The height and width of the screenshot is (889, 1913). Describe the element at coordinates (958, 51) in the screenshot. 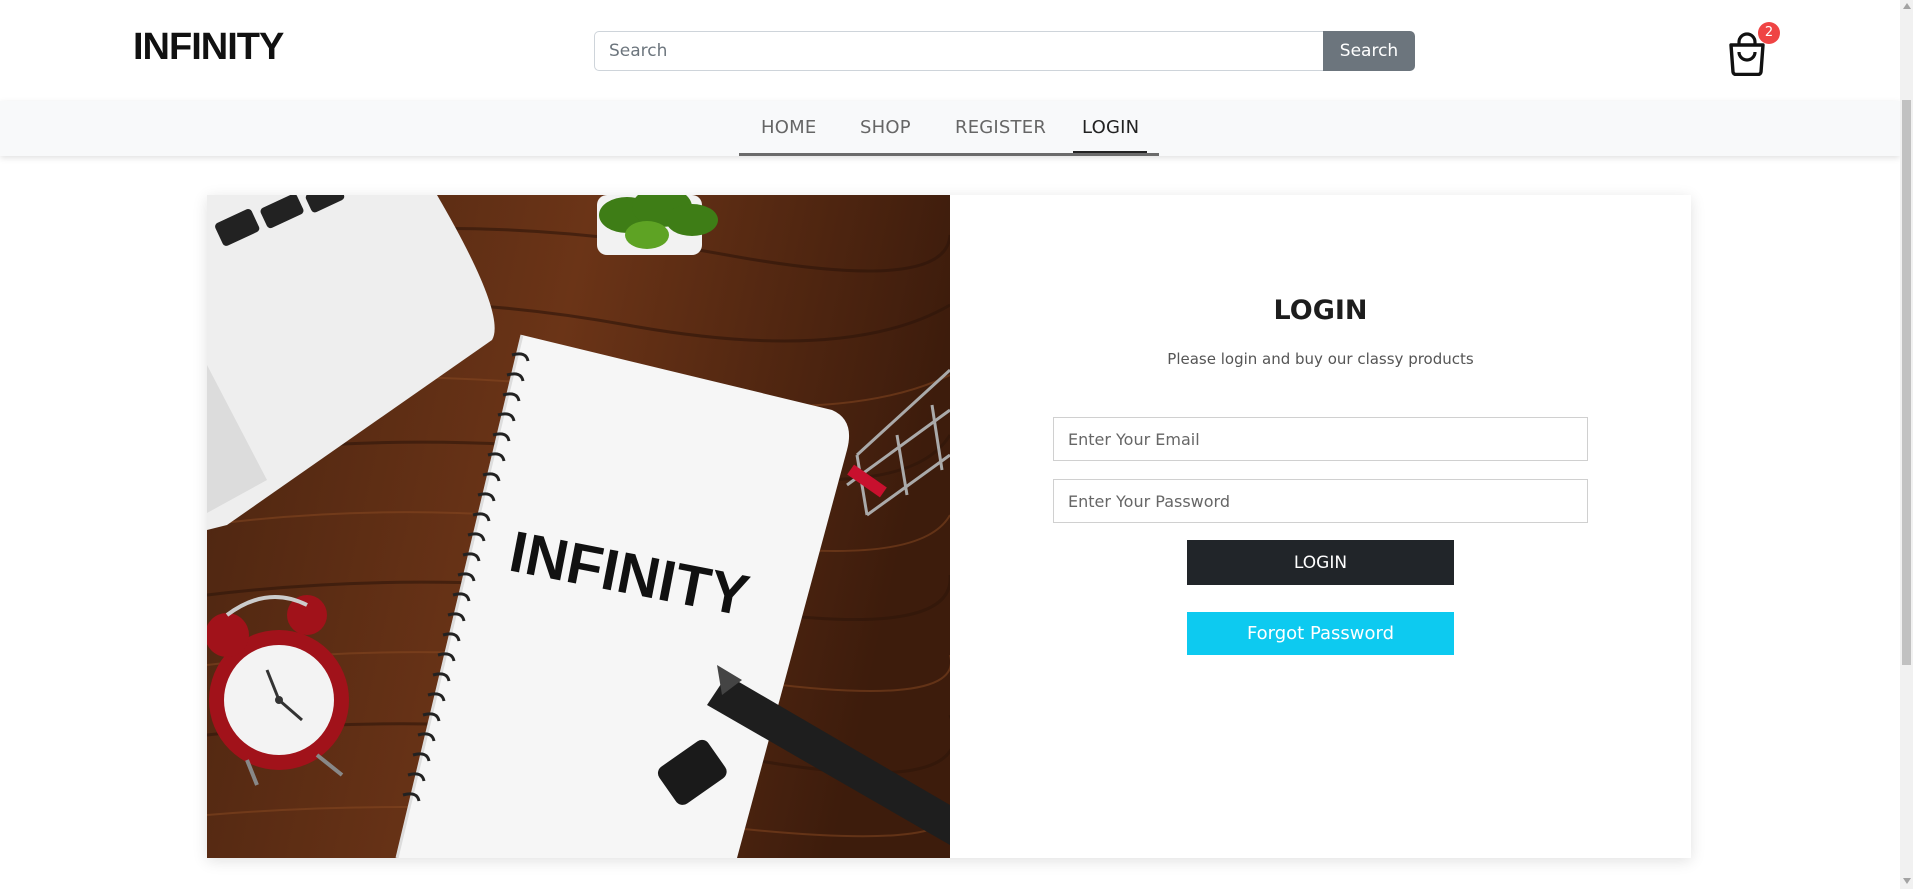

I see `search-input` at that location.